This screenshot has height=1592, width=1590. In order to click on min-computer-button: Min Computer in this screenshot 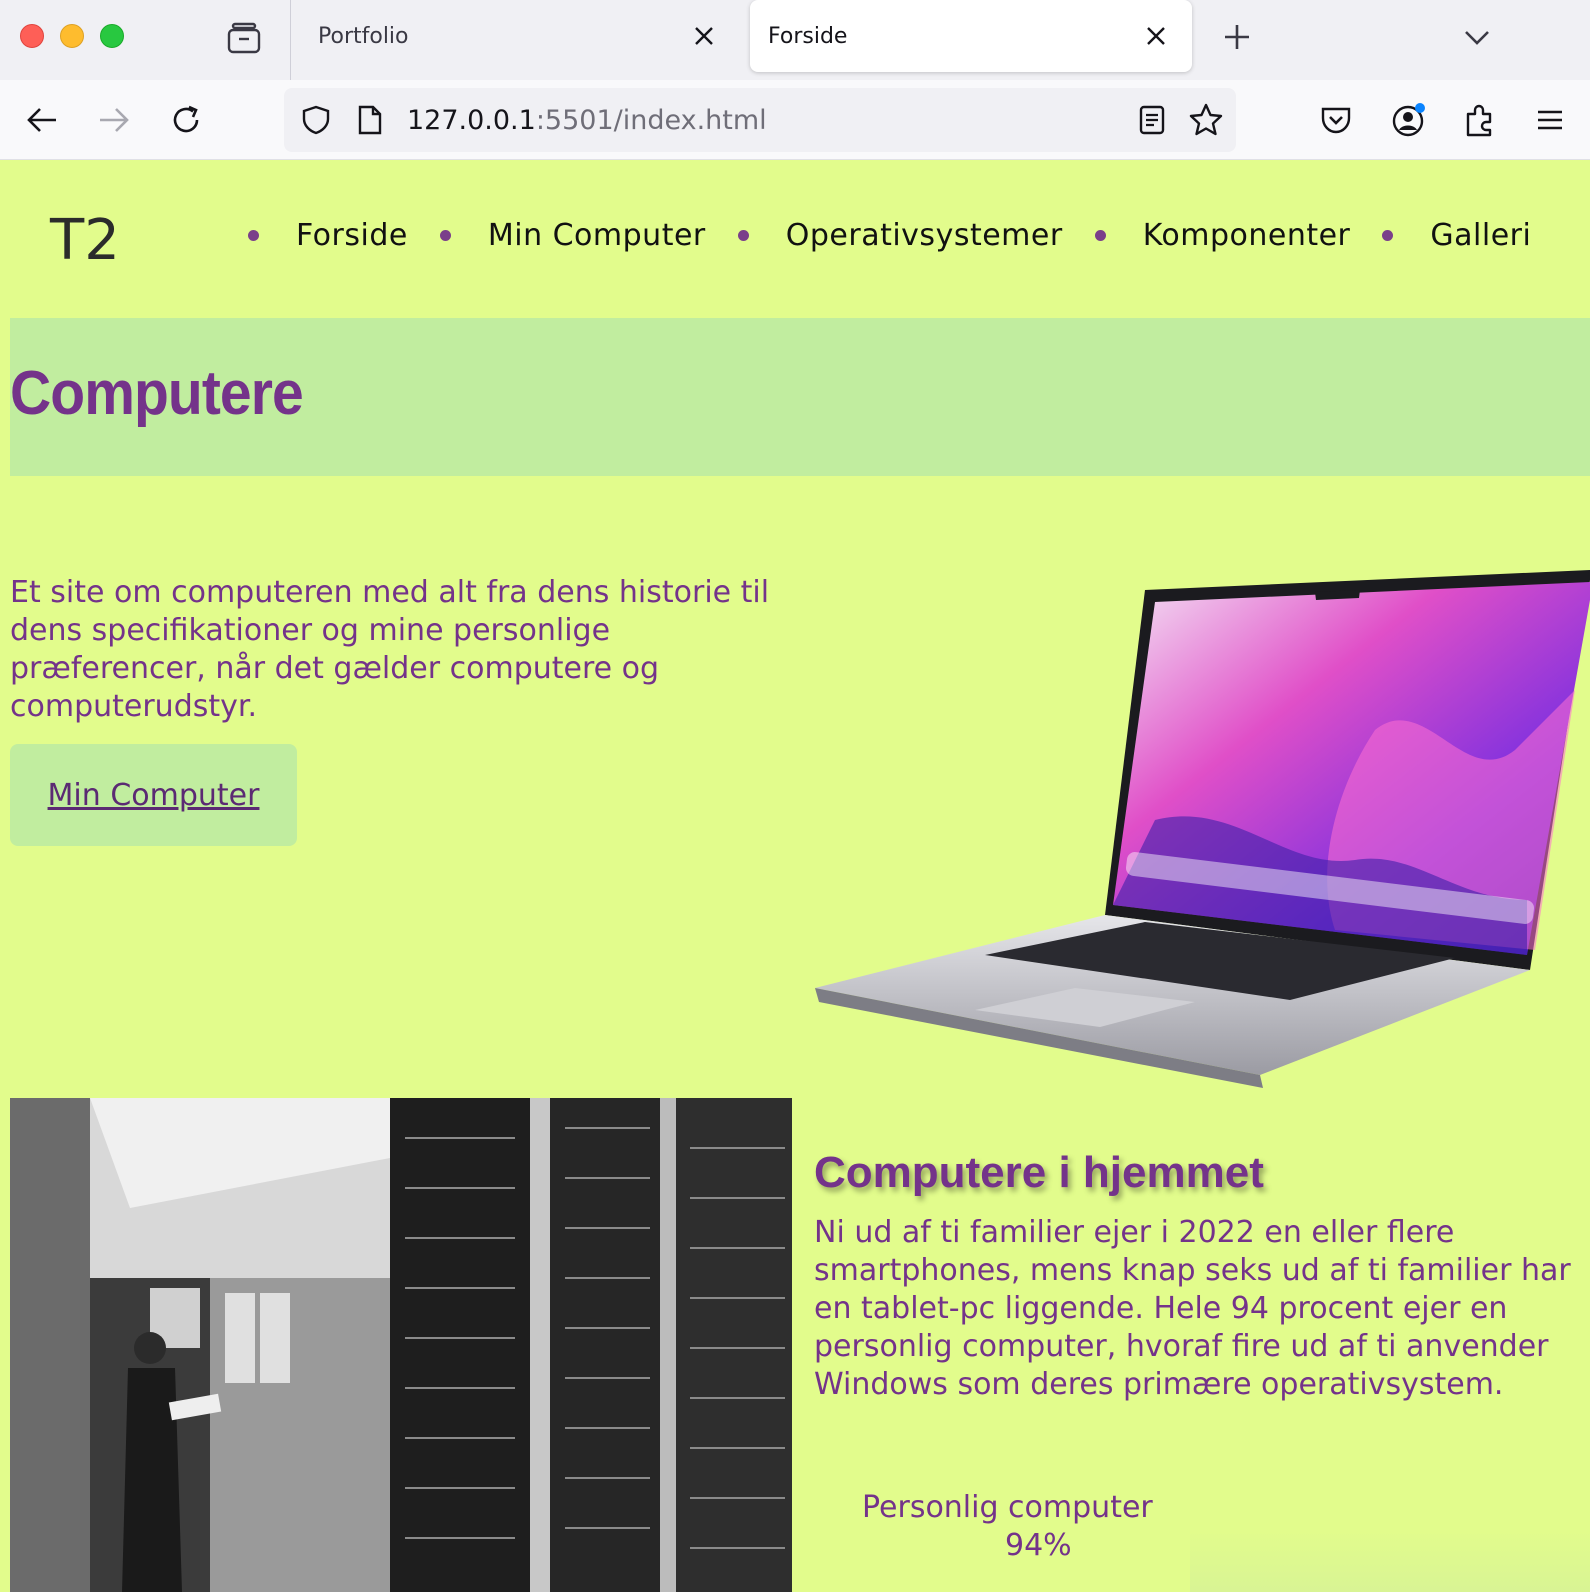, I will do `click(153, 795)`.